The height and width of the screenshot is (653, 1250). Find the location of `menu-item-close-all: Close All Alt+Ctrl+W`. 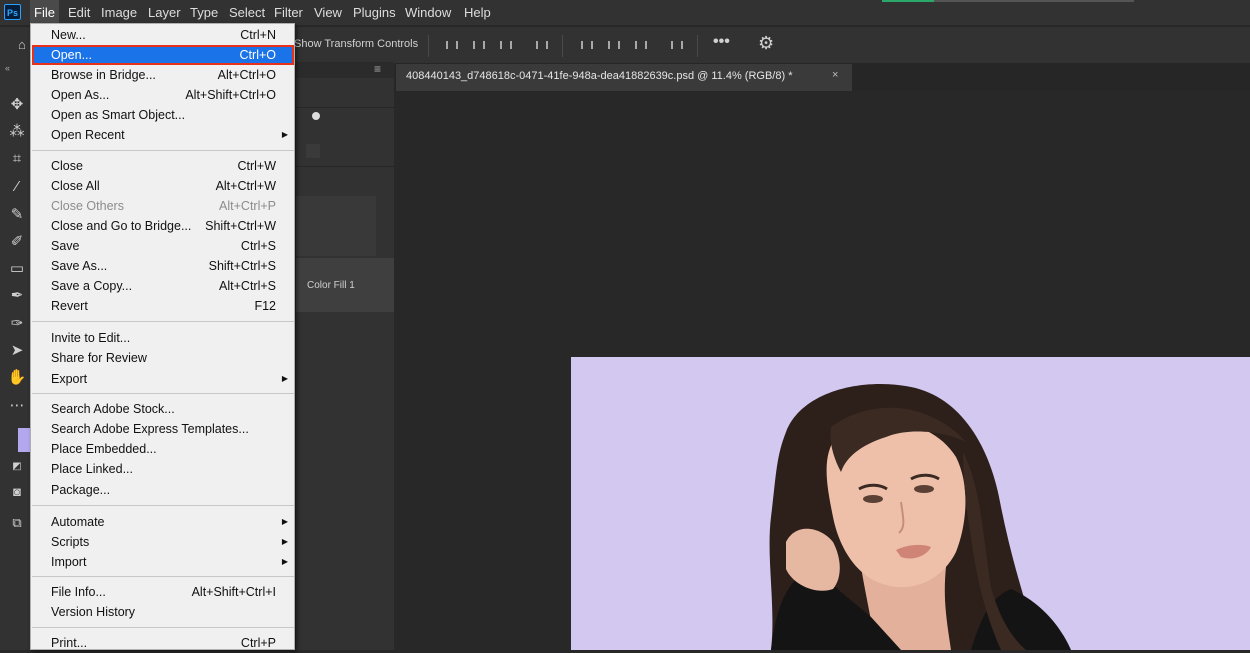

menu-item-close-all: Close All Alt+Ctrl+W is located at coordinates (163, 186).